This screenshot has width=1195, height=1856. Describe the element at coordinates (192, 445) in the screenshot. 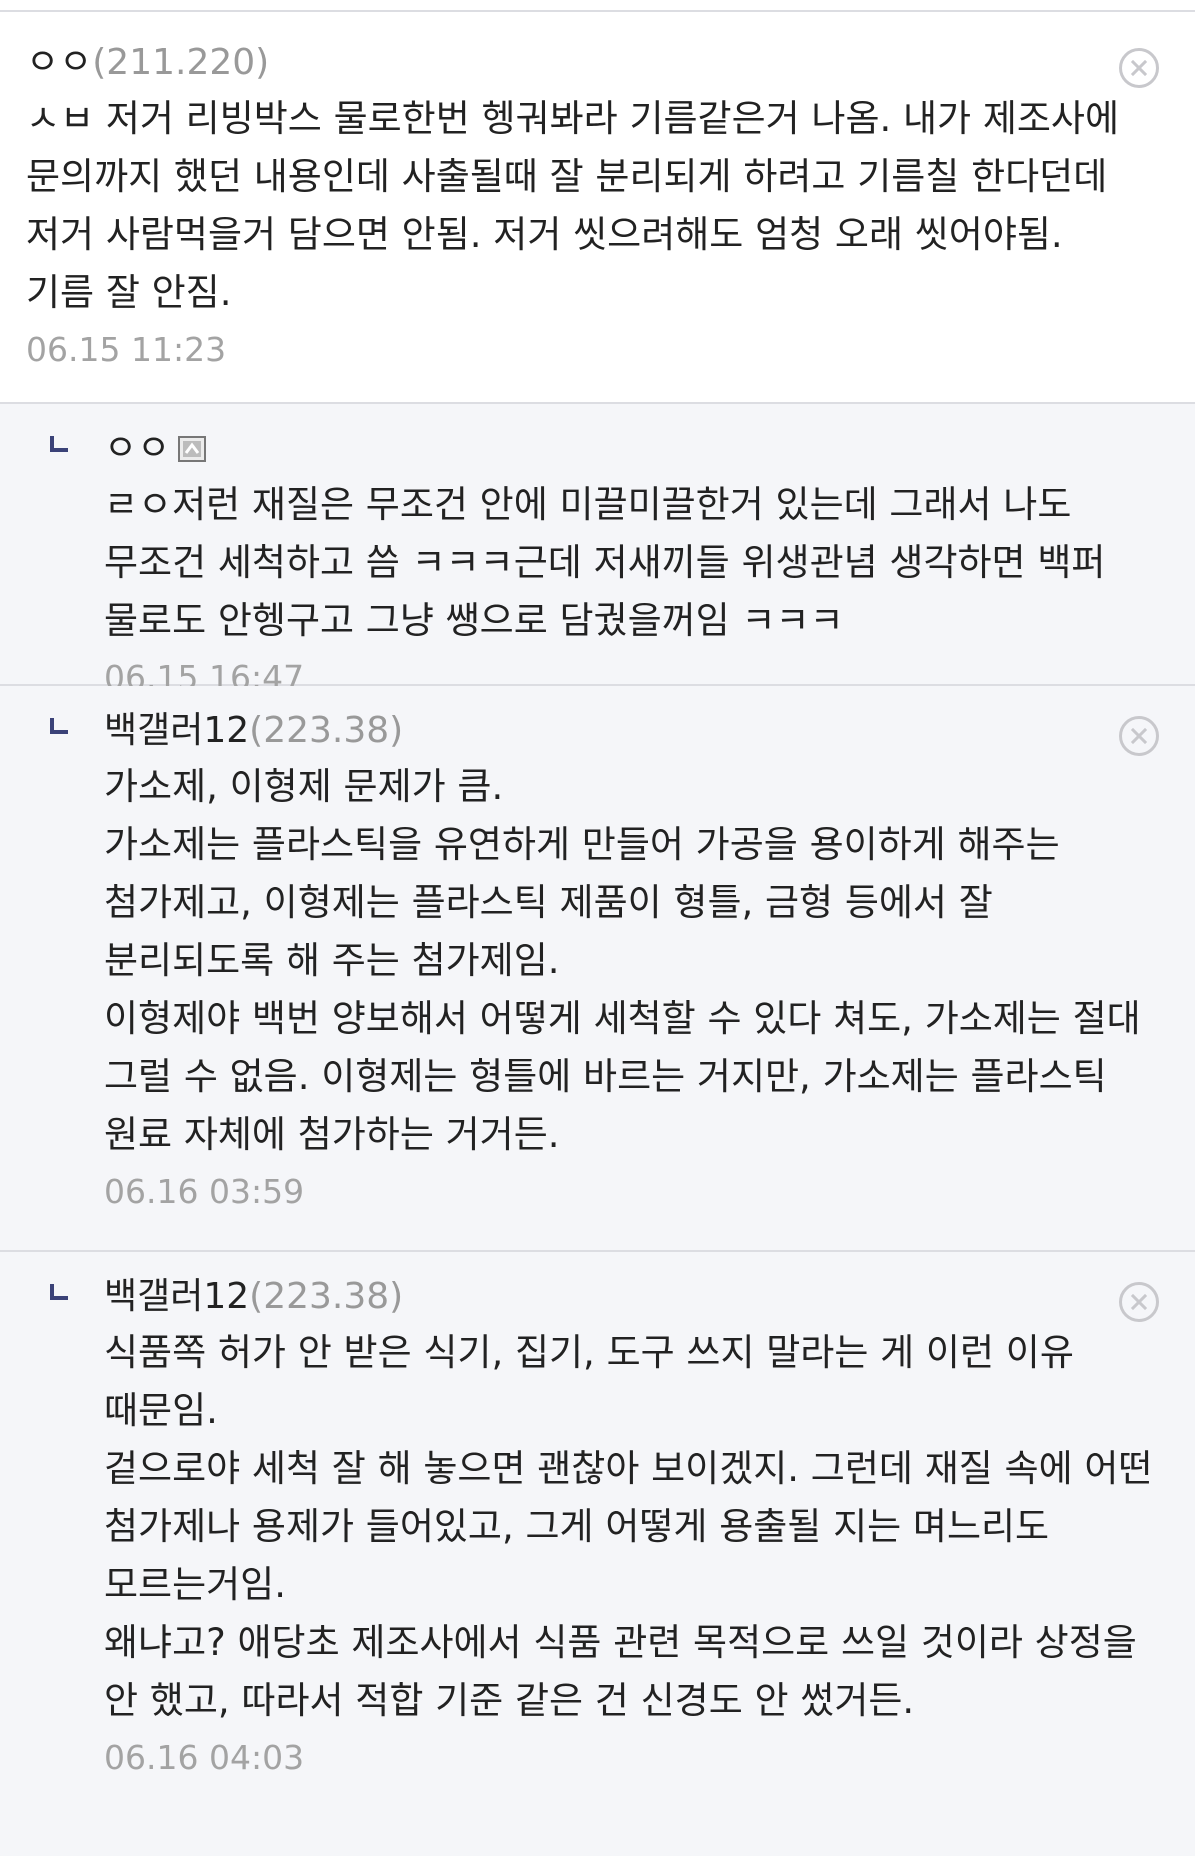

I see `gonick-icon` at that location.